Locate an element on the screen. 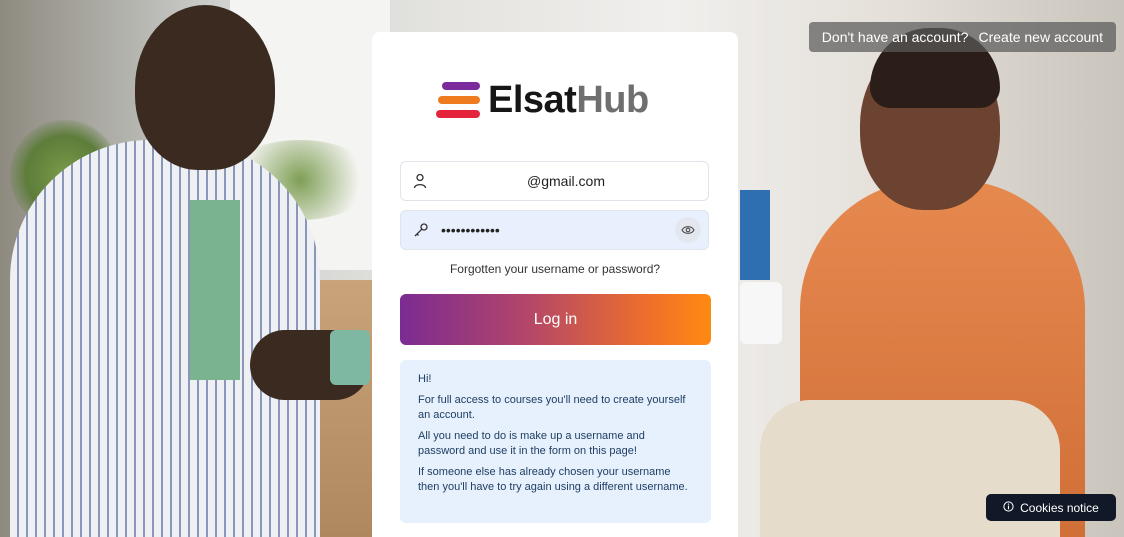 The height and width of the screenshot is (537, 1124). cookies-notice-button: Cookies notice is located at coordinates (1051, 507).